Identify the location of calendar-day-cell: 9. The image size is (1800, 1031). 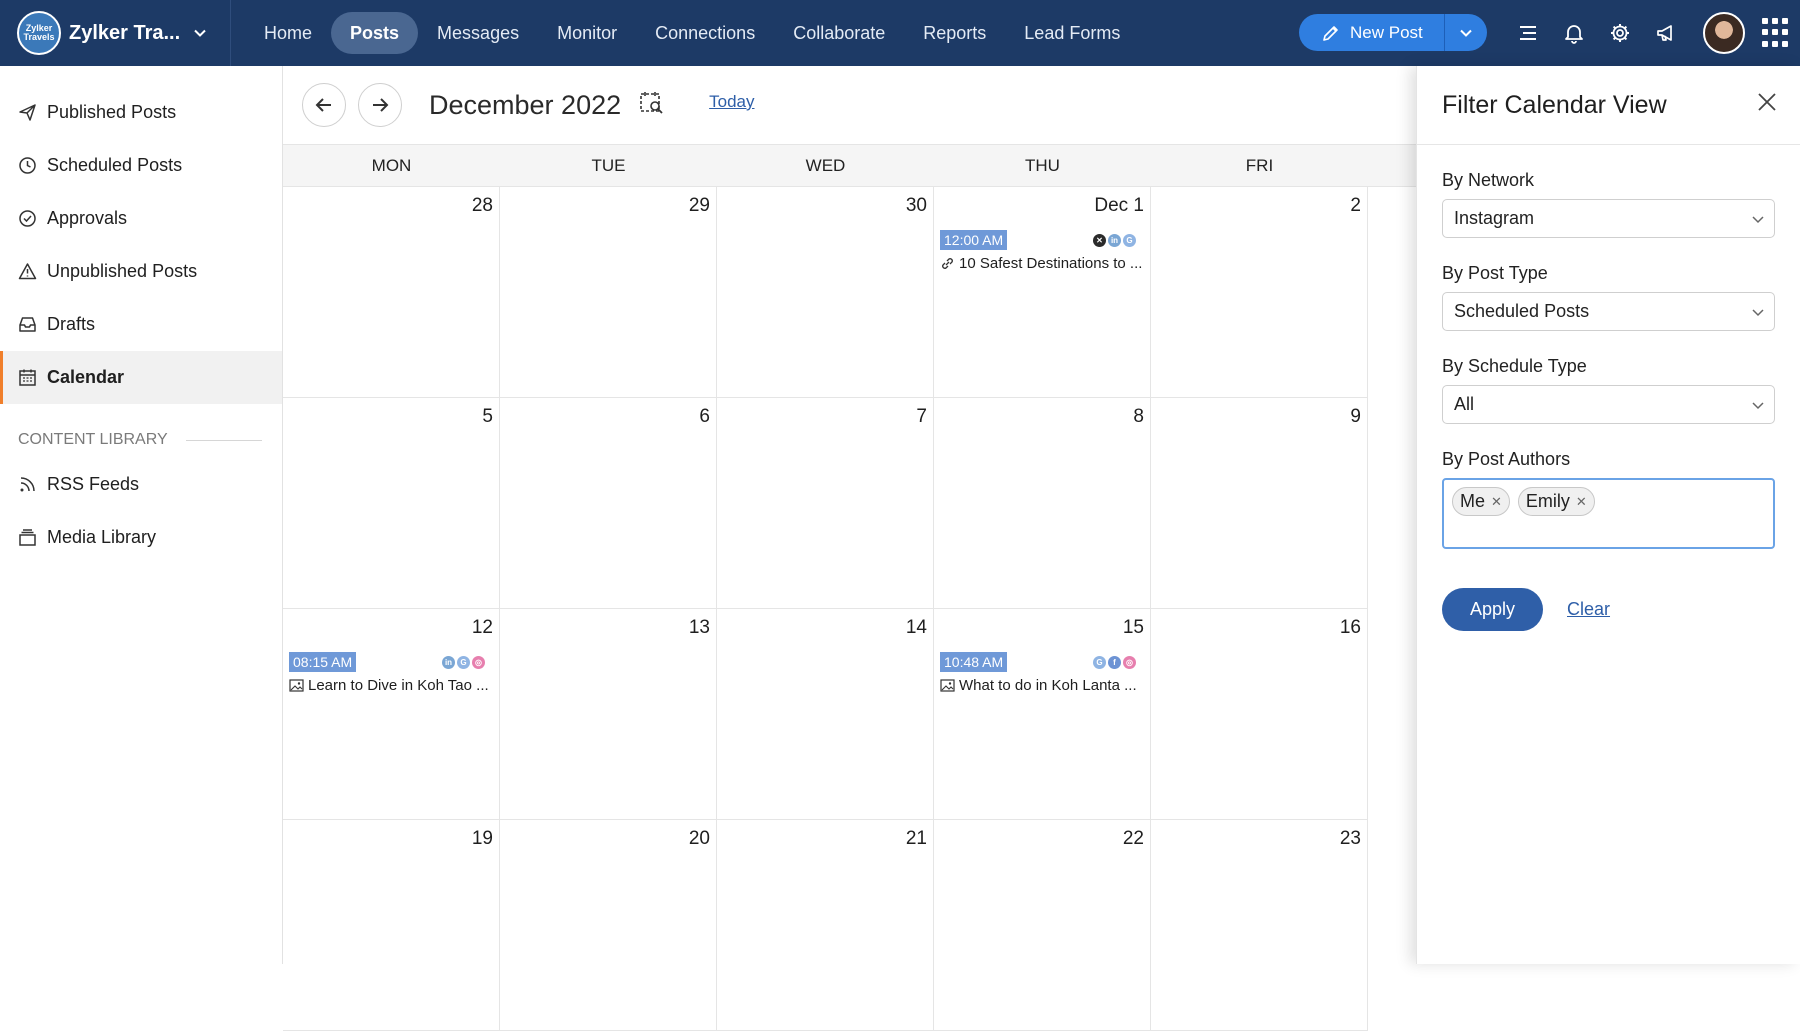
(1259, 503).